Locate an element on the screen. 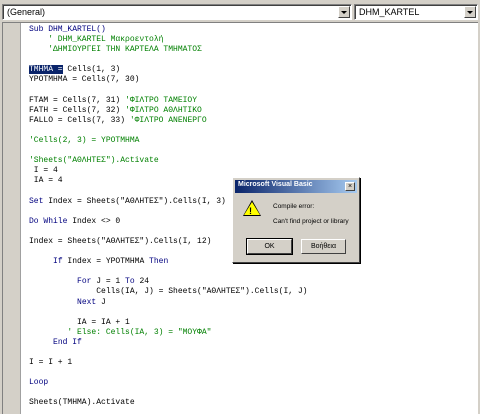  code-comment: 'Cells(2, 3) = ΥΡΟΤΜΗΜΑ is located at coordinates (84, 141).